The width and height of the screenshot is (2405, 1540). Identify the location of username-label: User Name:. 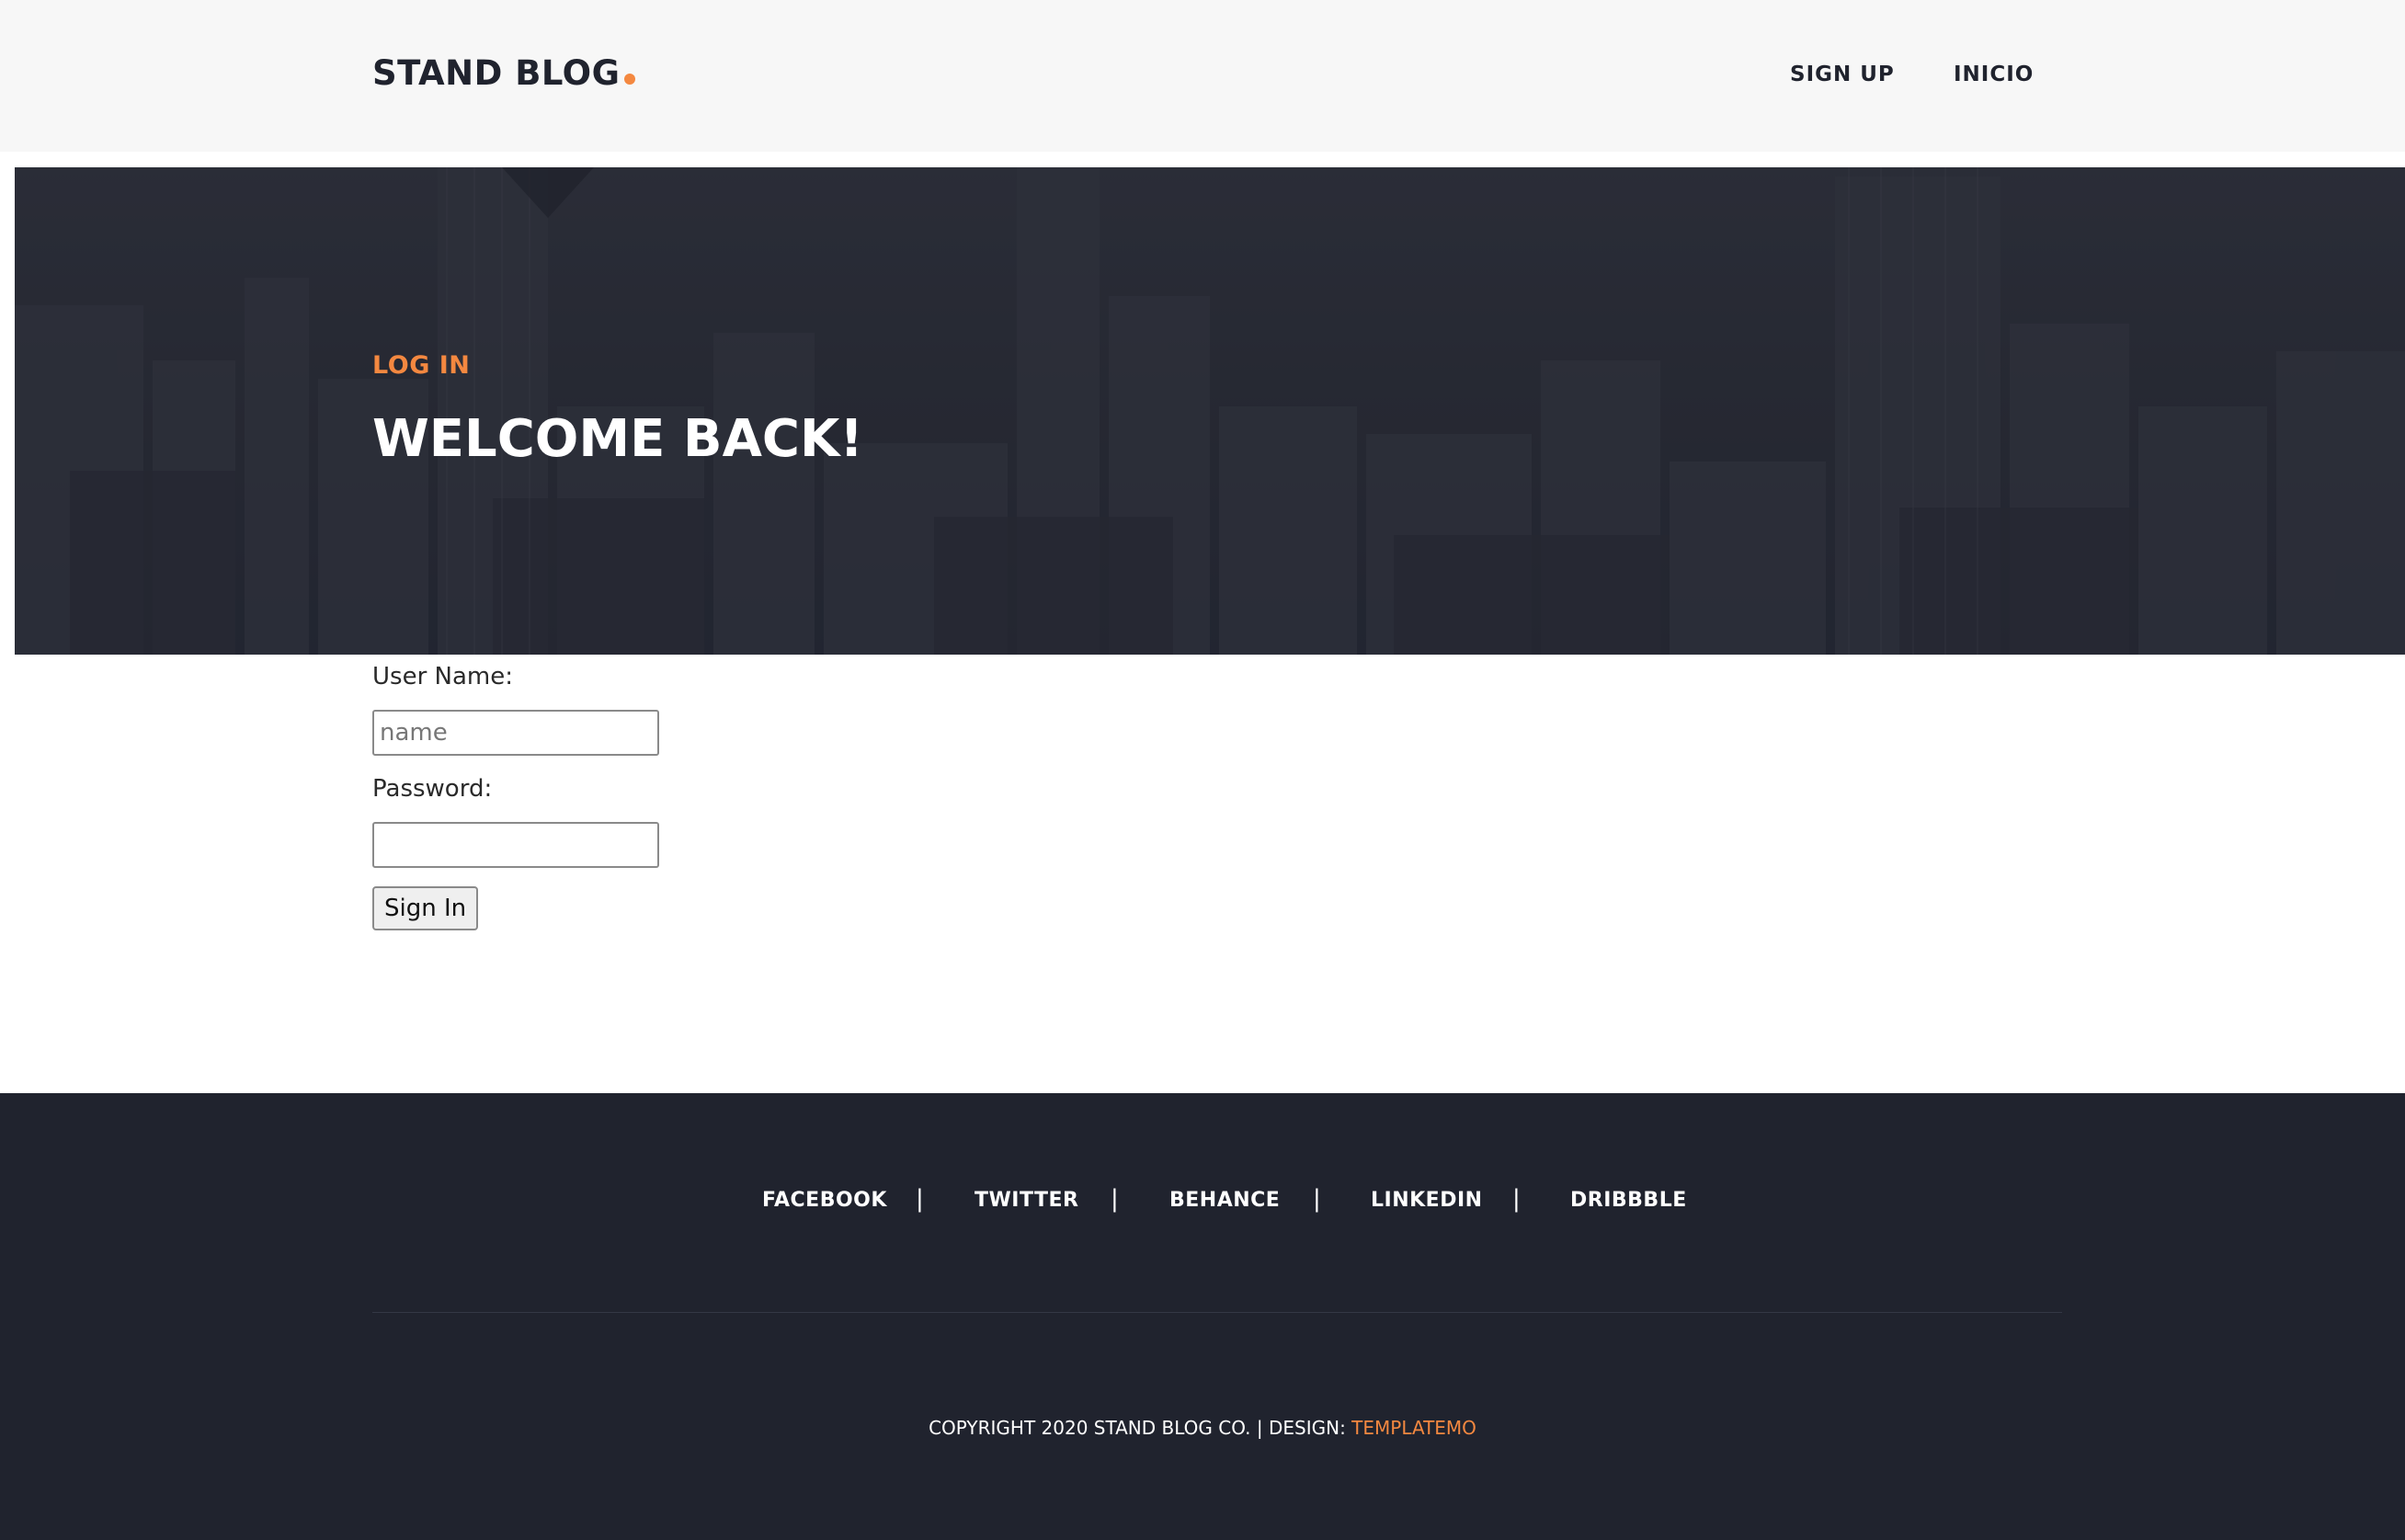
(442, 676).